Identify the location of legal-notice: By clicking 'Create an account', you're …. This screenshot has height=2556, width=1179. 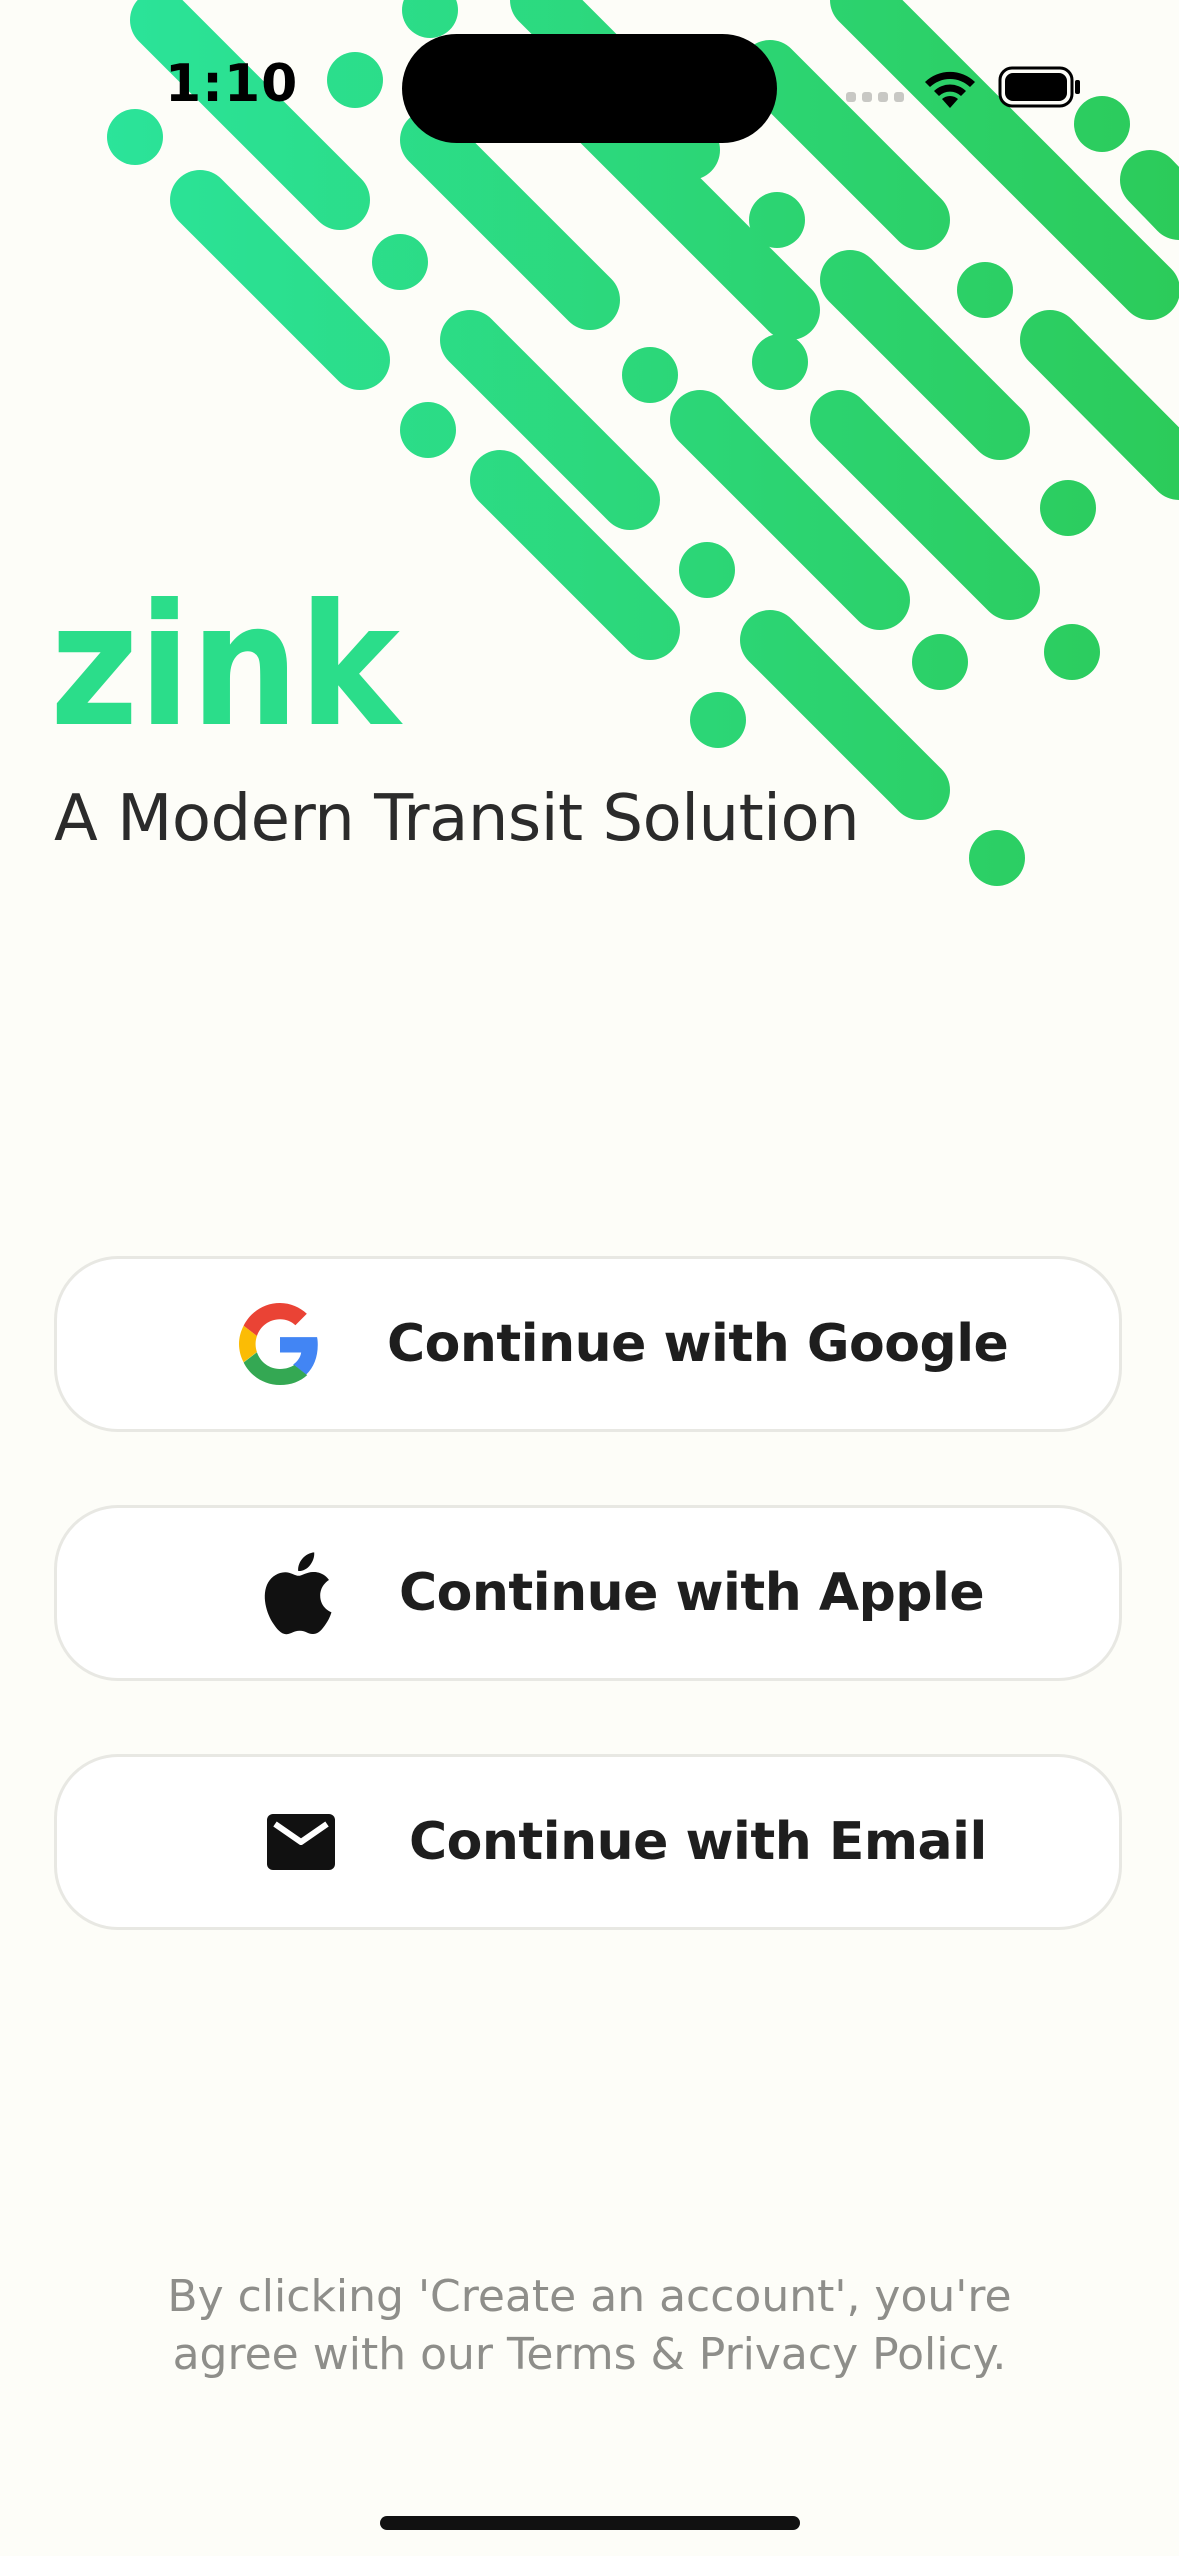
(589, 2326).